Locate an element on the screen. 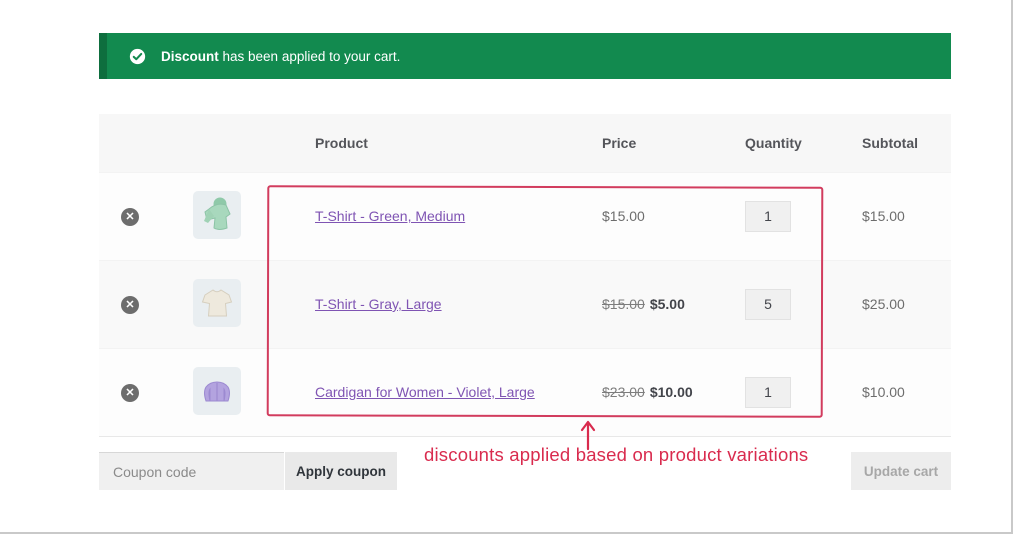 Image resolution: width=1015 pixels, height=538 pixels. header-price: Price is located at coordinates (619, 142).